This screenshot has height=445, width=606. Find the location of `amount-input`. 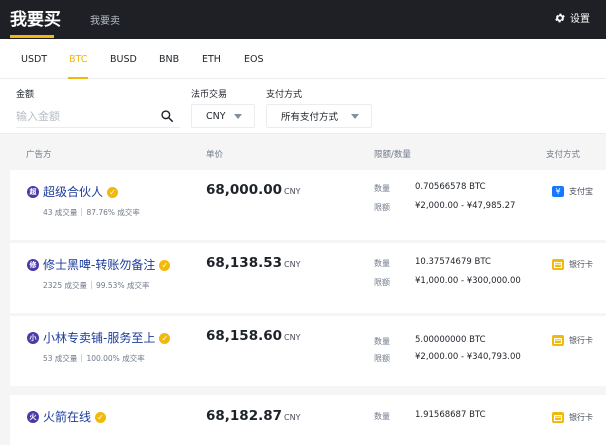

amount-input is located at coordinates (98, 117).